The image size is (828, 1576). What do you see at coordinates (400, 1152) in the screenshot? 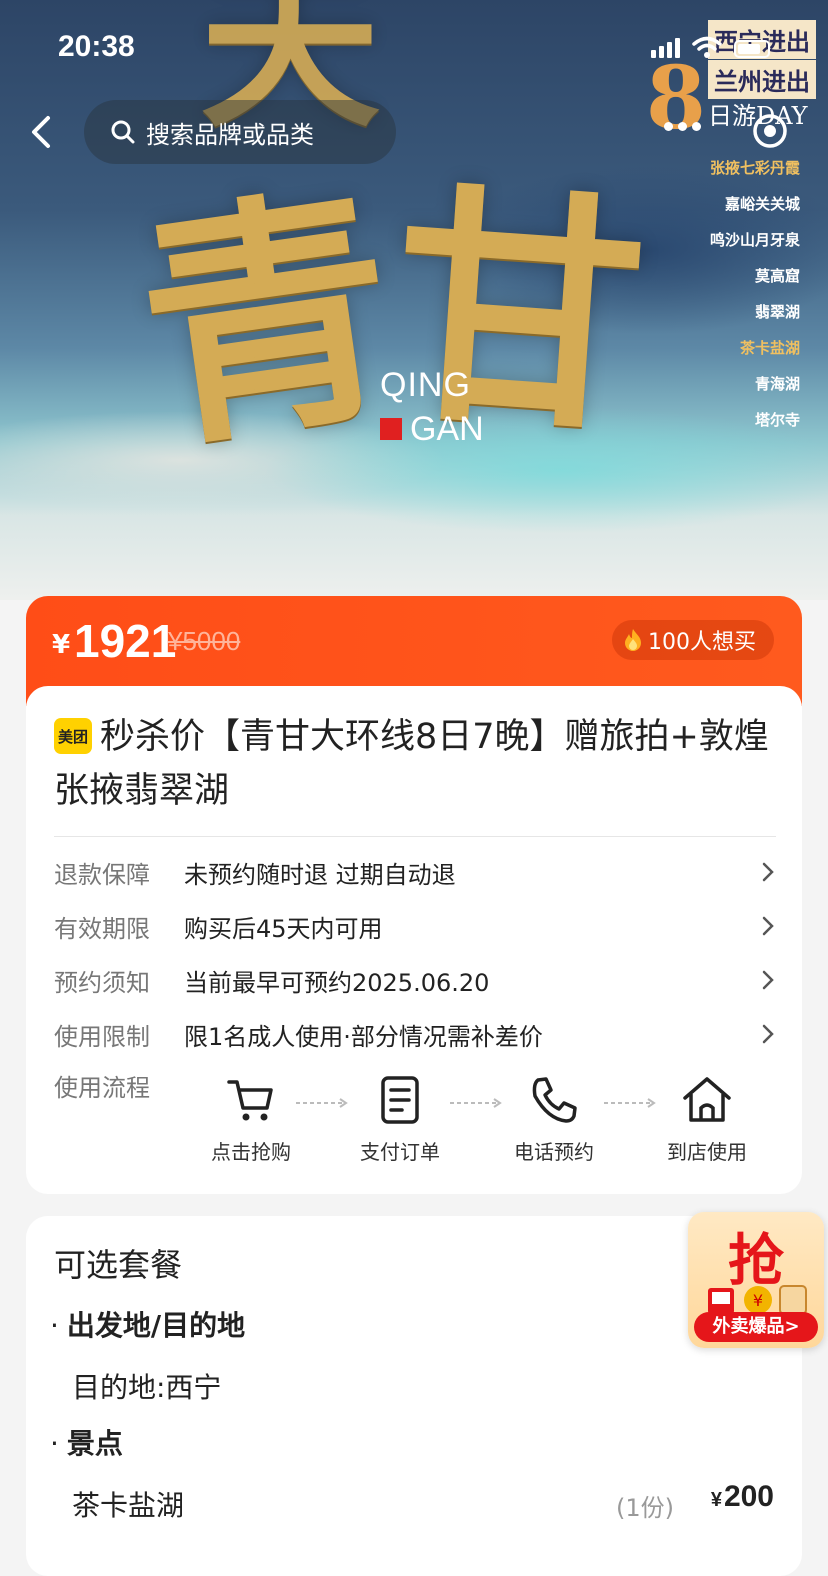
I see `flow-step-label: 支付订单` at bounding box center [400, 1152].